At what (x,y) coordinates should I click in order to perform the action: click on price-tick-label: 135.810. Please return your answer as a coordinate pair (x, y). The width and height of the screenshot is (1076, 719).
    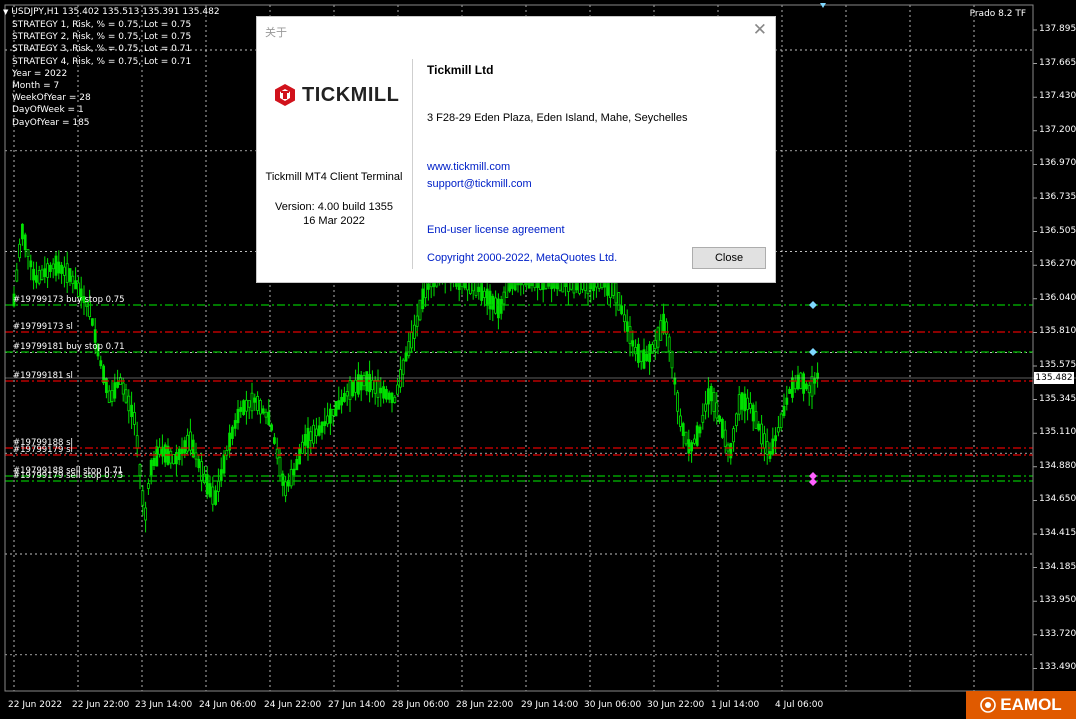
    Looking at the image, I should click on (1057, 331).